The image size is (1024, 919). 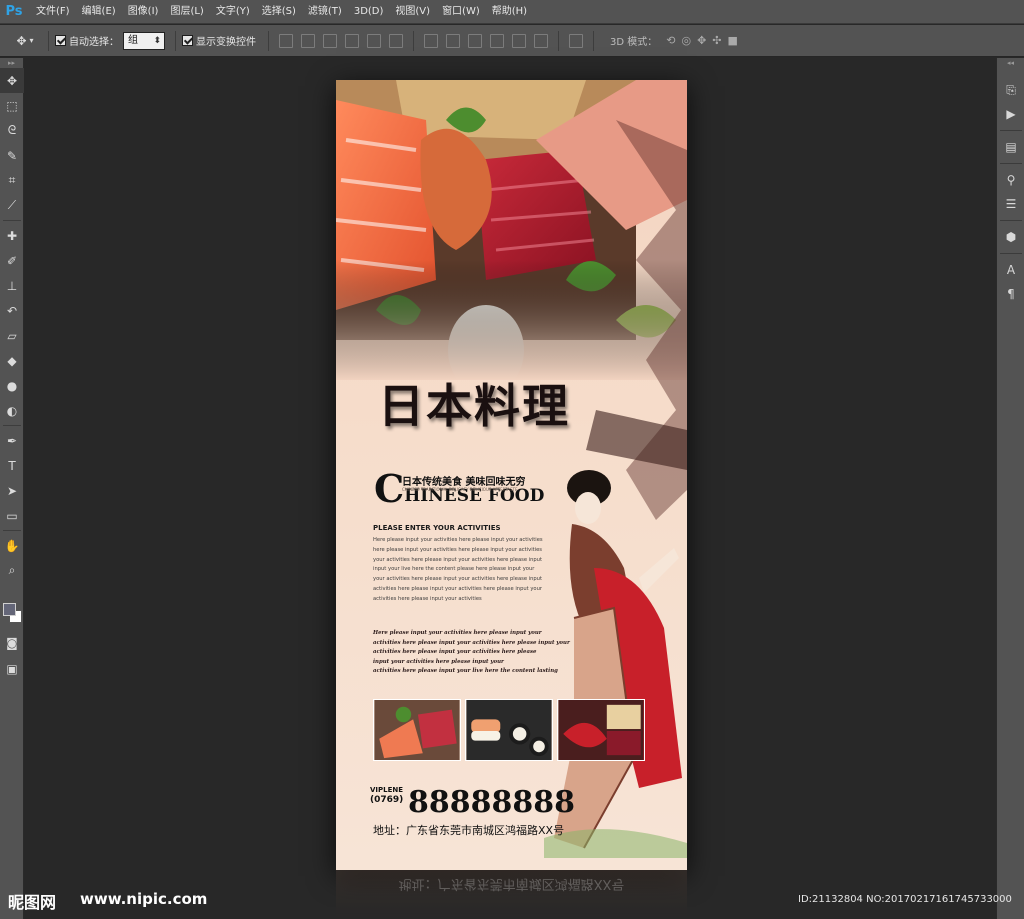 What do you see at coordinates (387, 790) in the screenshot?
I see `phone-brand: VIPLENE` at bounding box center [387, 790].